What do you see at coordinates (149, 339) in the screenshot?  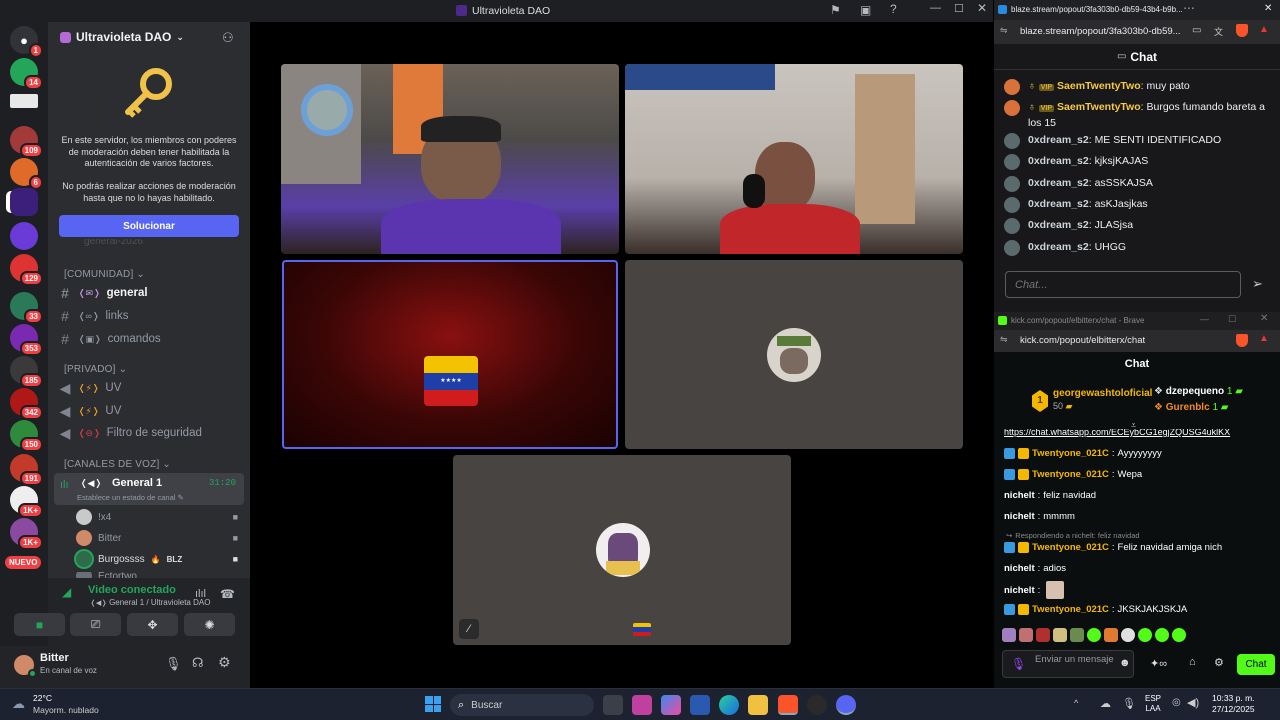 I see `channel-comandos: # ❬▣❭ comandos` at bounding box center [149, 339].